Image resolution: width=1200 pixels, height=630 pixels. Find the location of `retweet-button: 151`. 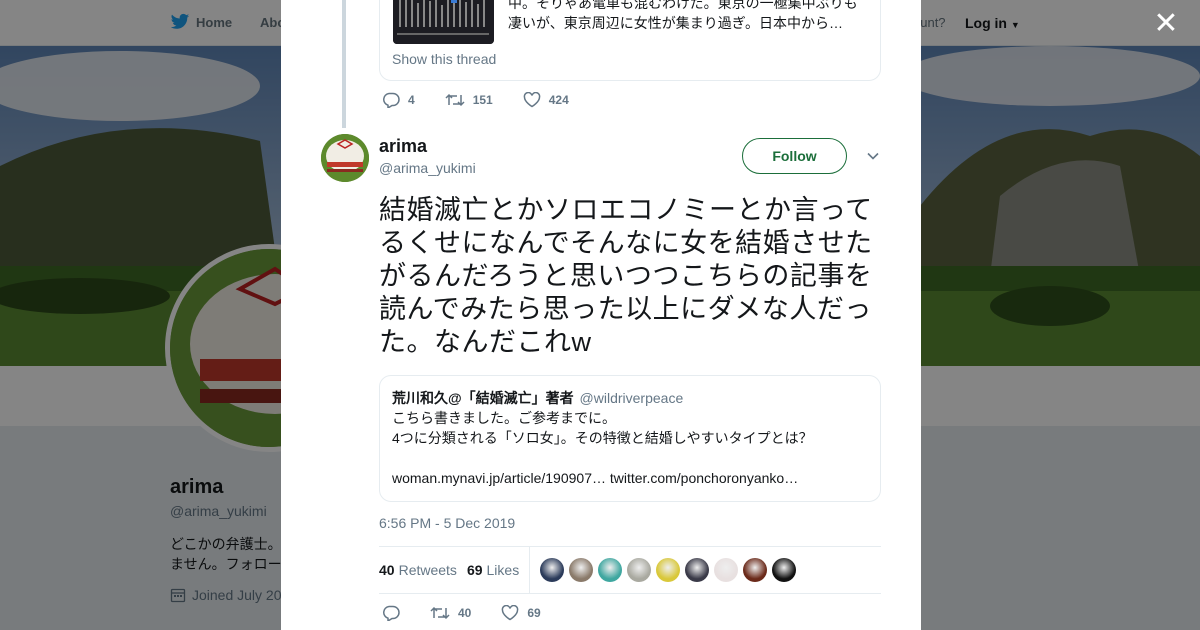

retweet-button: 151 is located at coordinates (469, 100).